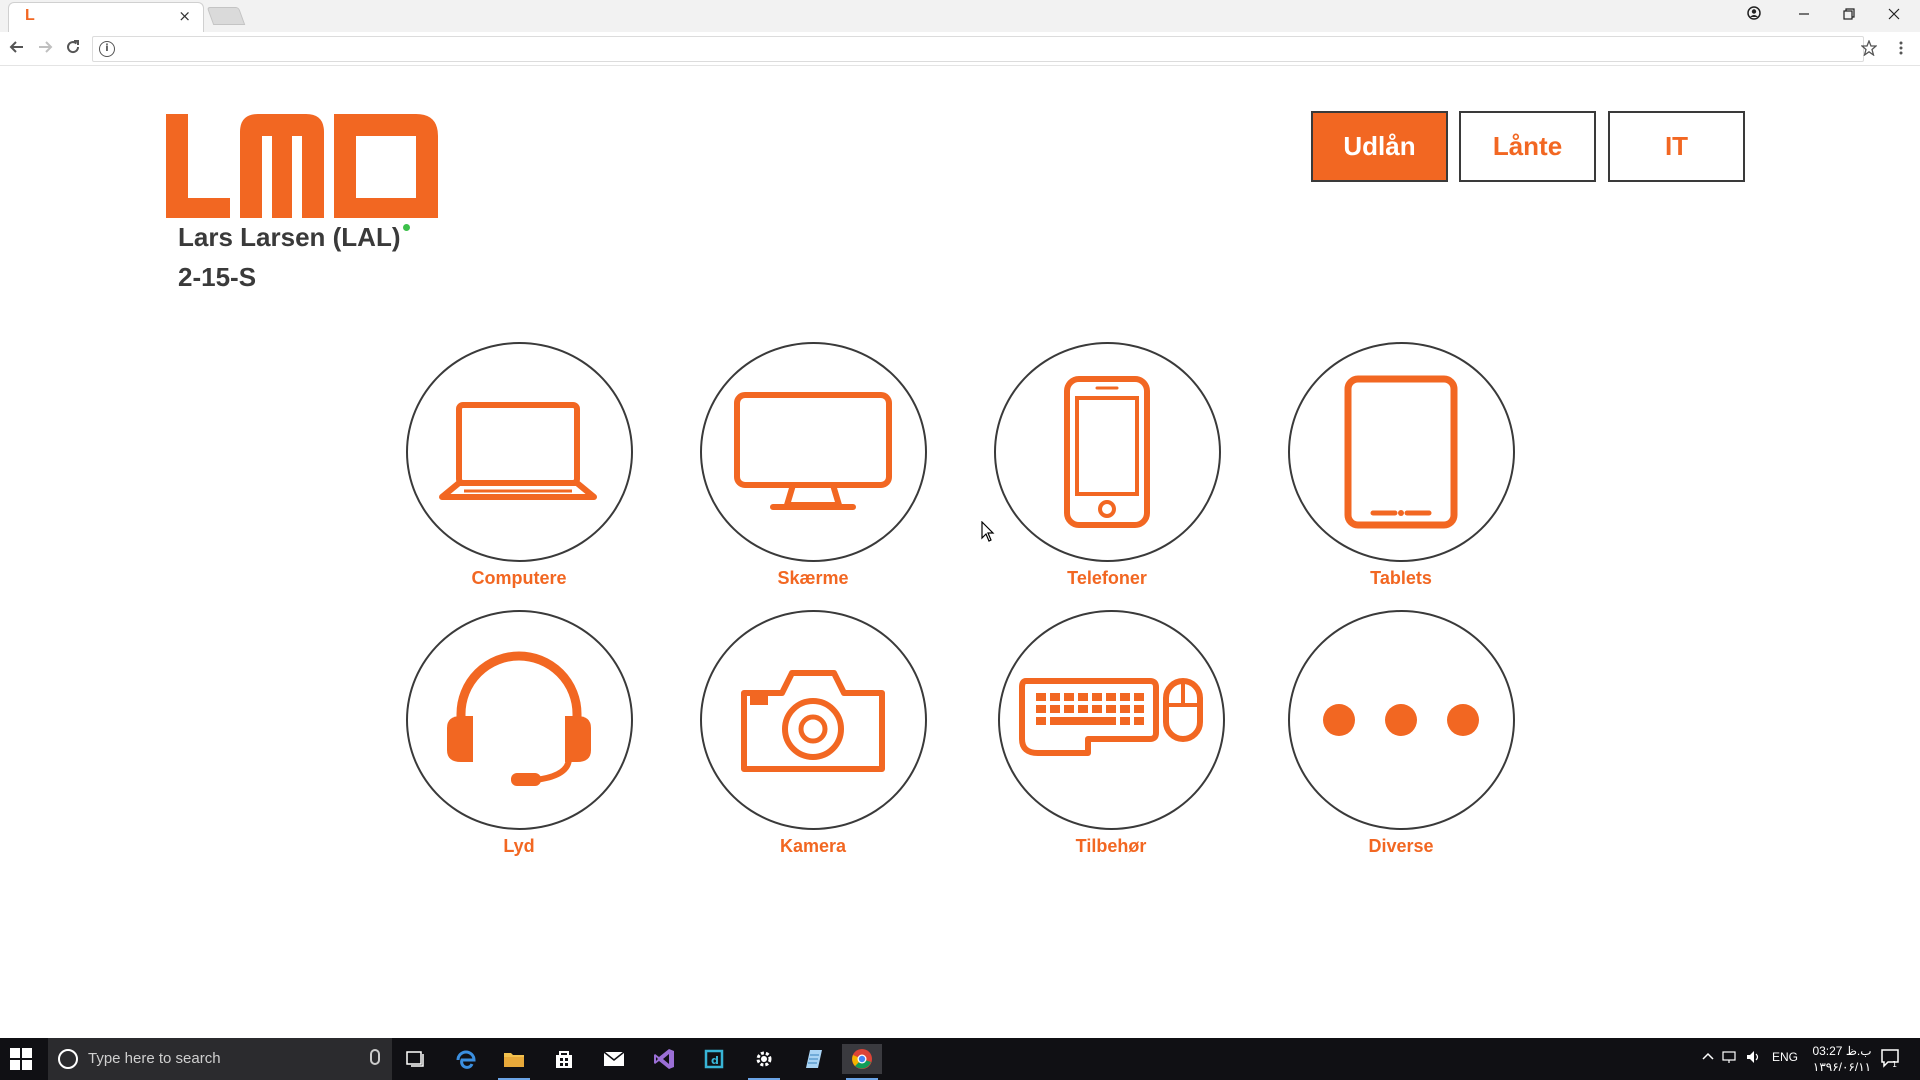 This screenshot has width=1920, height=1080. What do you see at coordinates (1708, 1057) in the screenshot?
I see `tray-overflow-icon` at bounding box center [1708, 1057].